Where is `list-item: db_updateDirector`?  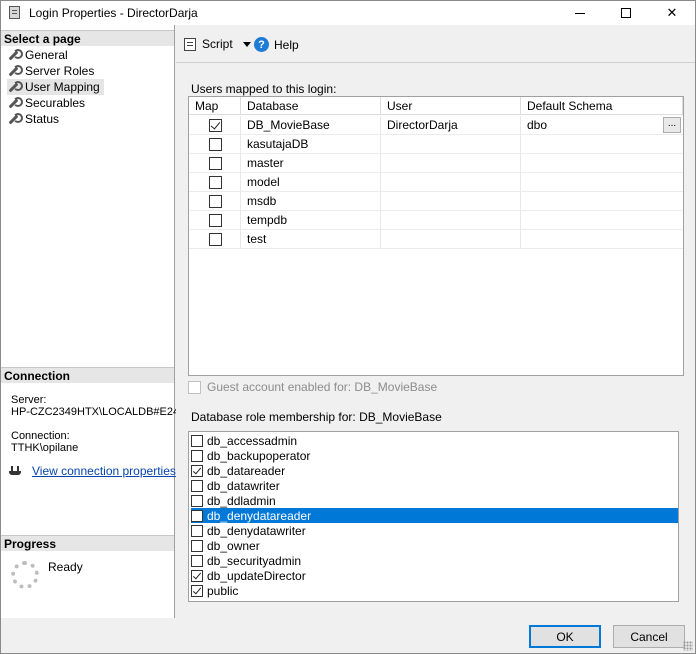
list-item: db_updateDirector is located at coordinates (434, 575).